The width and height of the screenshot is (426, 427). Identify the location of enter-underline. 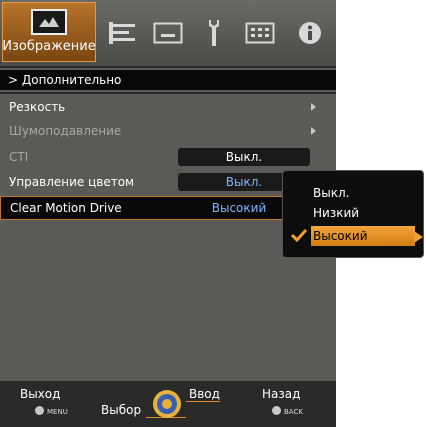
(203, 401).